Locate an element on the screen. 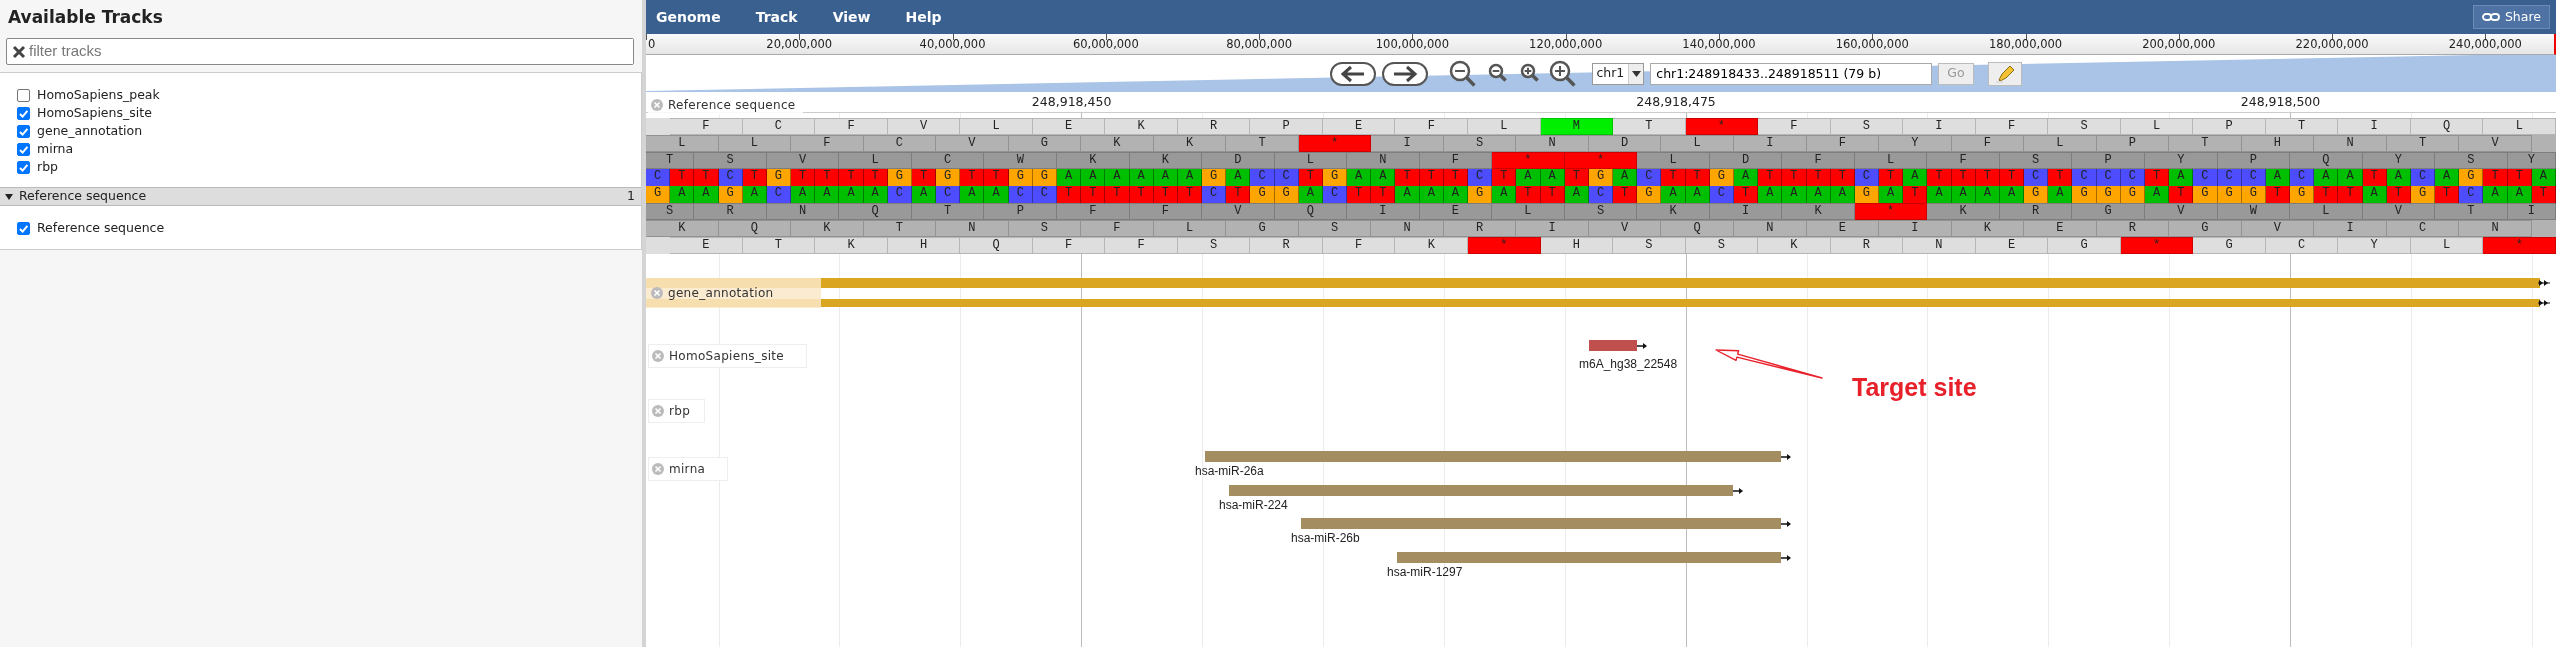 The image size is (2560, 647). track-label: gene_annotation is located at coordinates (90, 131).